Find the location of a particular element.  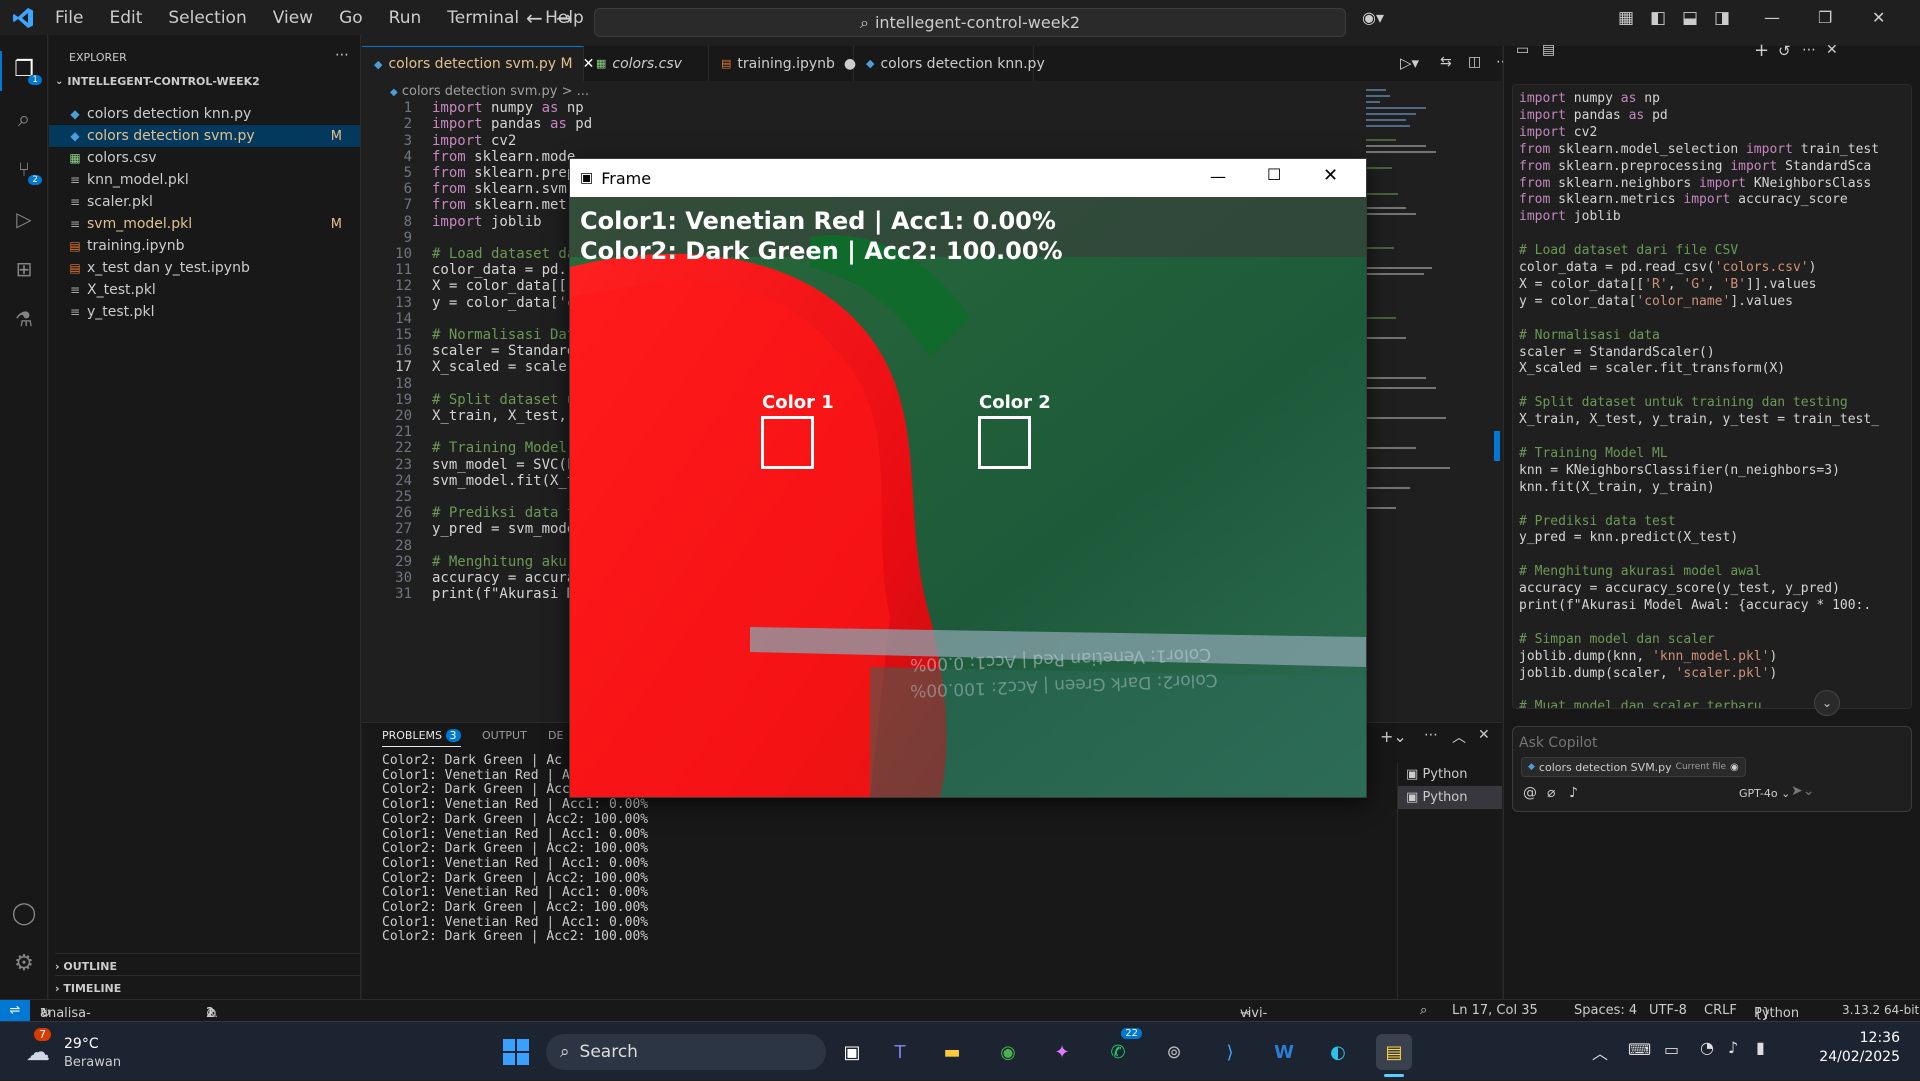

tab-colors-detection-svm: ◆ colors detection svm.py M ✕ is located at coordinates (478, 63).